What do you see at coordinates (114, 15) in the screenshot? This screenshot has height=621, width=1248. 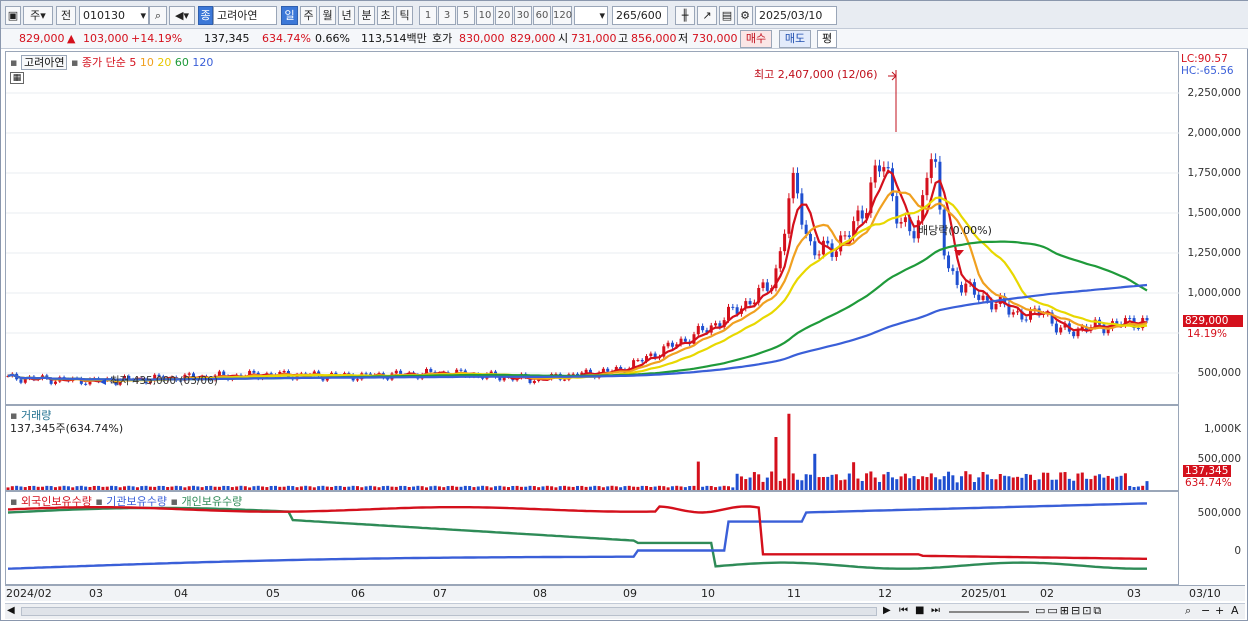 I see `code-input: 010130 ▾` at bounding box center [114, 15].